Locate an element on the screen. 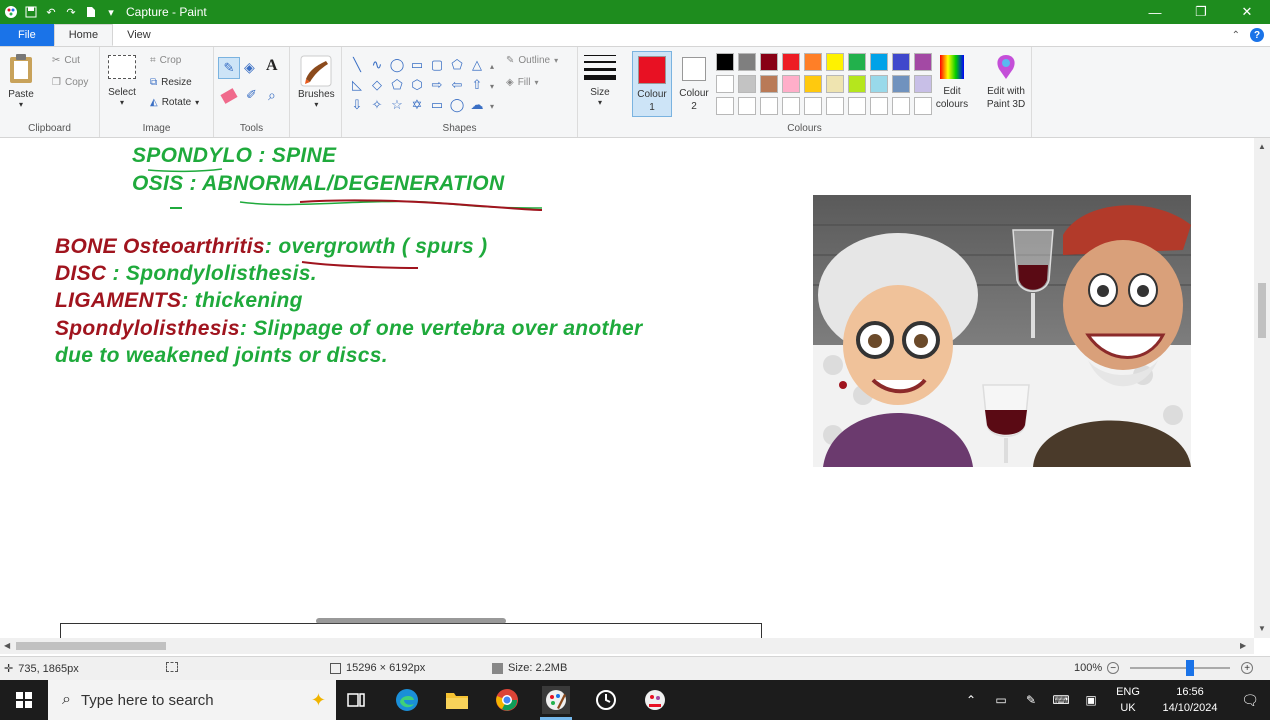 Image resolution: width=1270 pixels, height=720 pixels. collapse-ribbon-icon: ⌃ is located at coordinates (1236, 35).